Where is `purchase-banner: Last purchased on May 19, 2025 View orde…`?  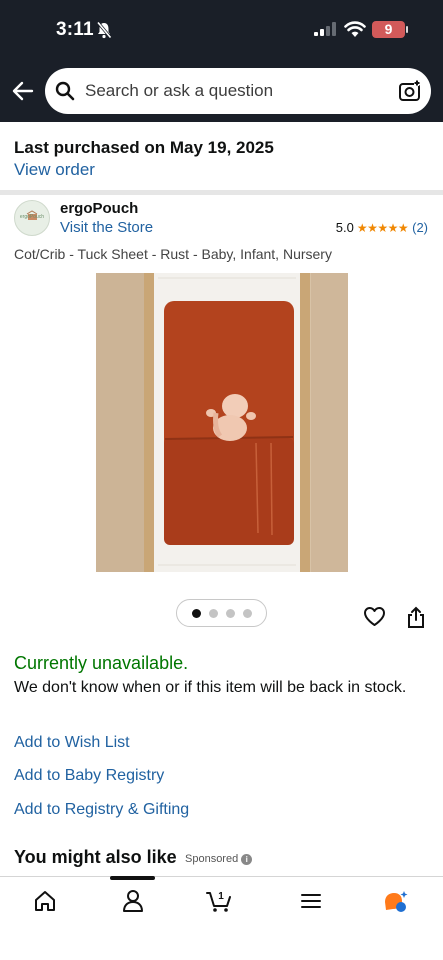 purchase-banner: Last purchased on May 19, 2025 View orde… is located at coordinates (221, 156).